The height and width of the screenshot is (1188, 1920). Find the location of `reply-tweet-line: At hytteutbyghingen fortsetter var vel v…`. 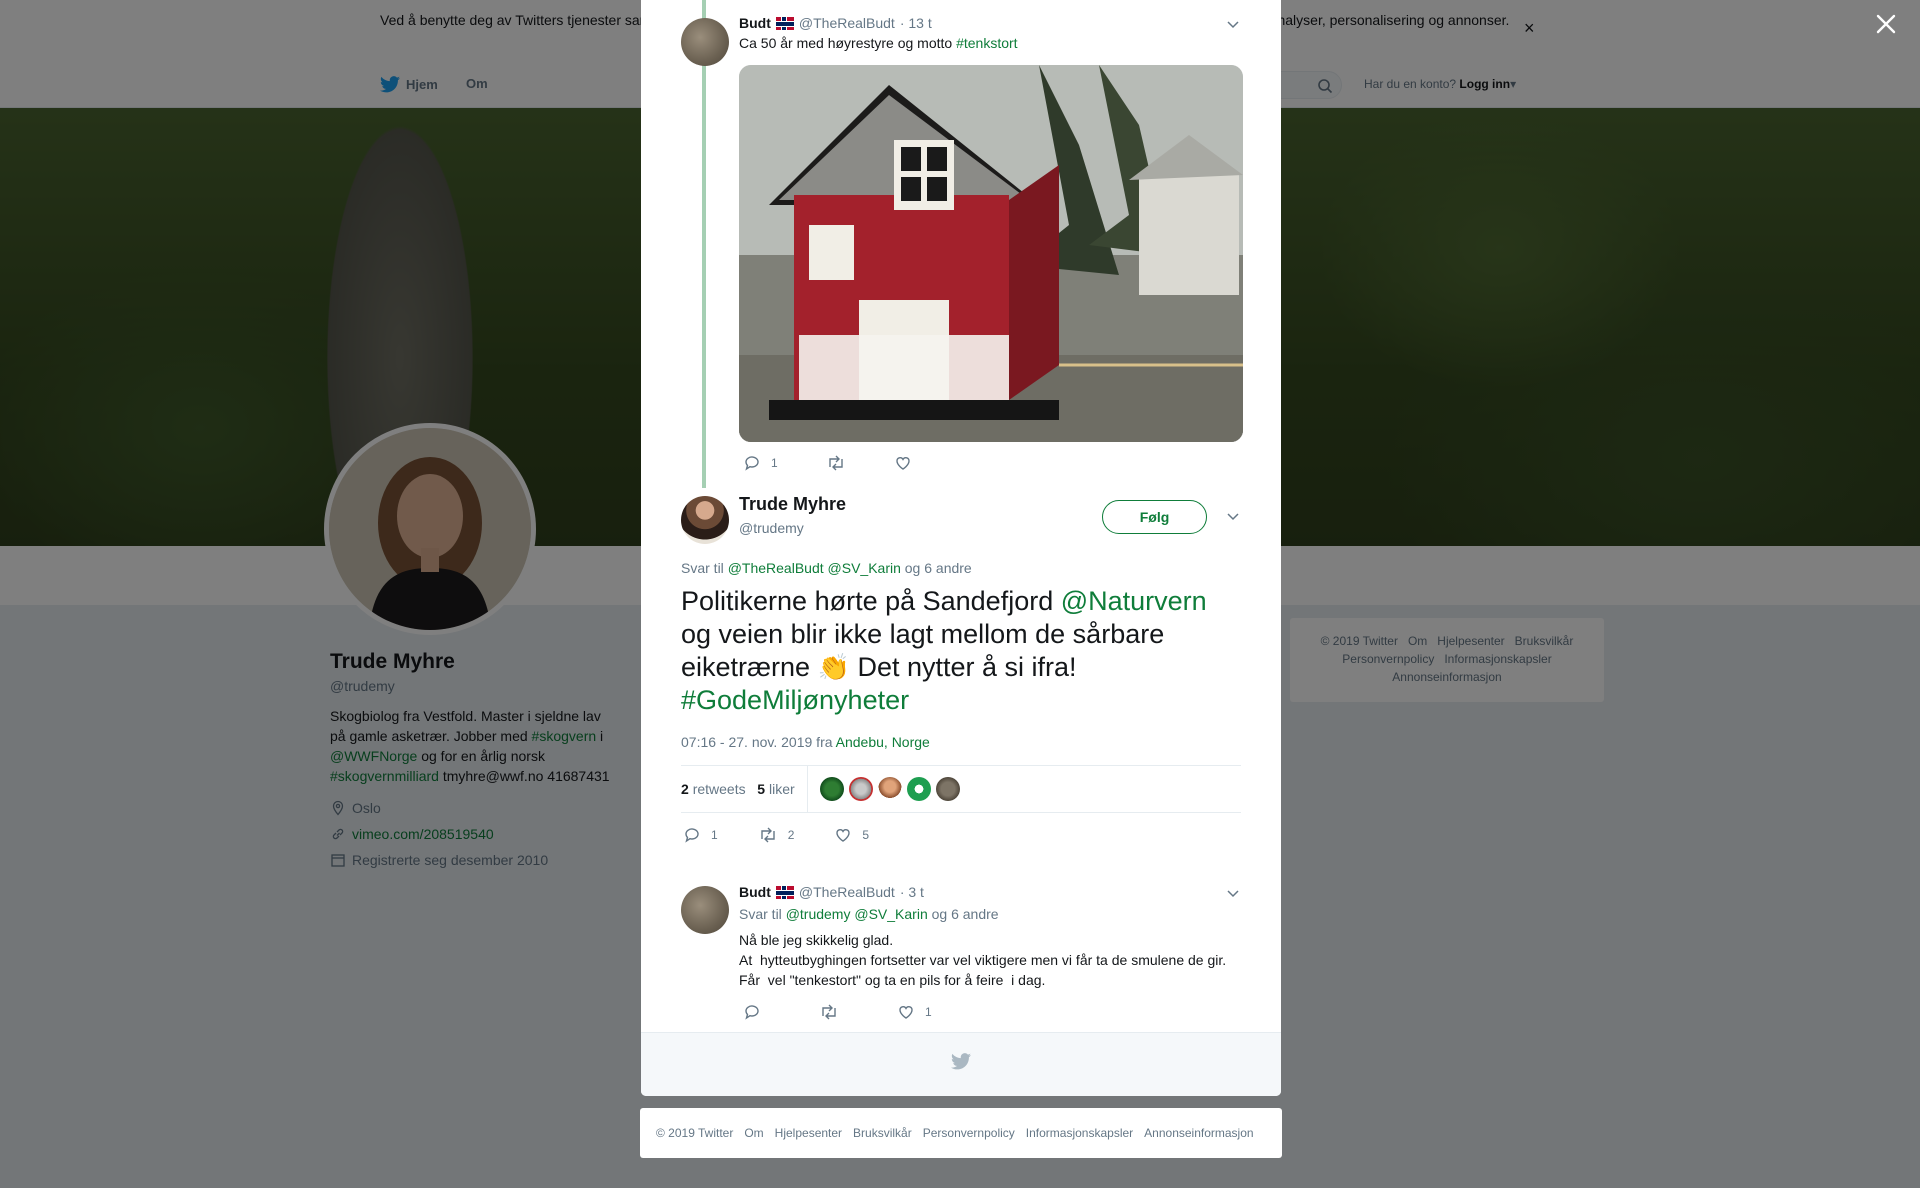

reply-tweet-line: At hytteutbyghingen fortsetter var vel v… is located at coordinates (983, 960).